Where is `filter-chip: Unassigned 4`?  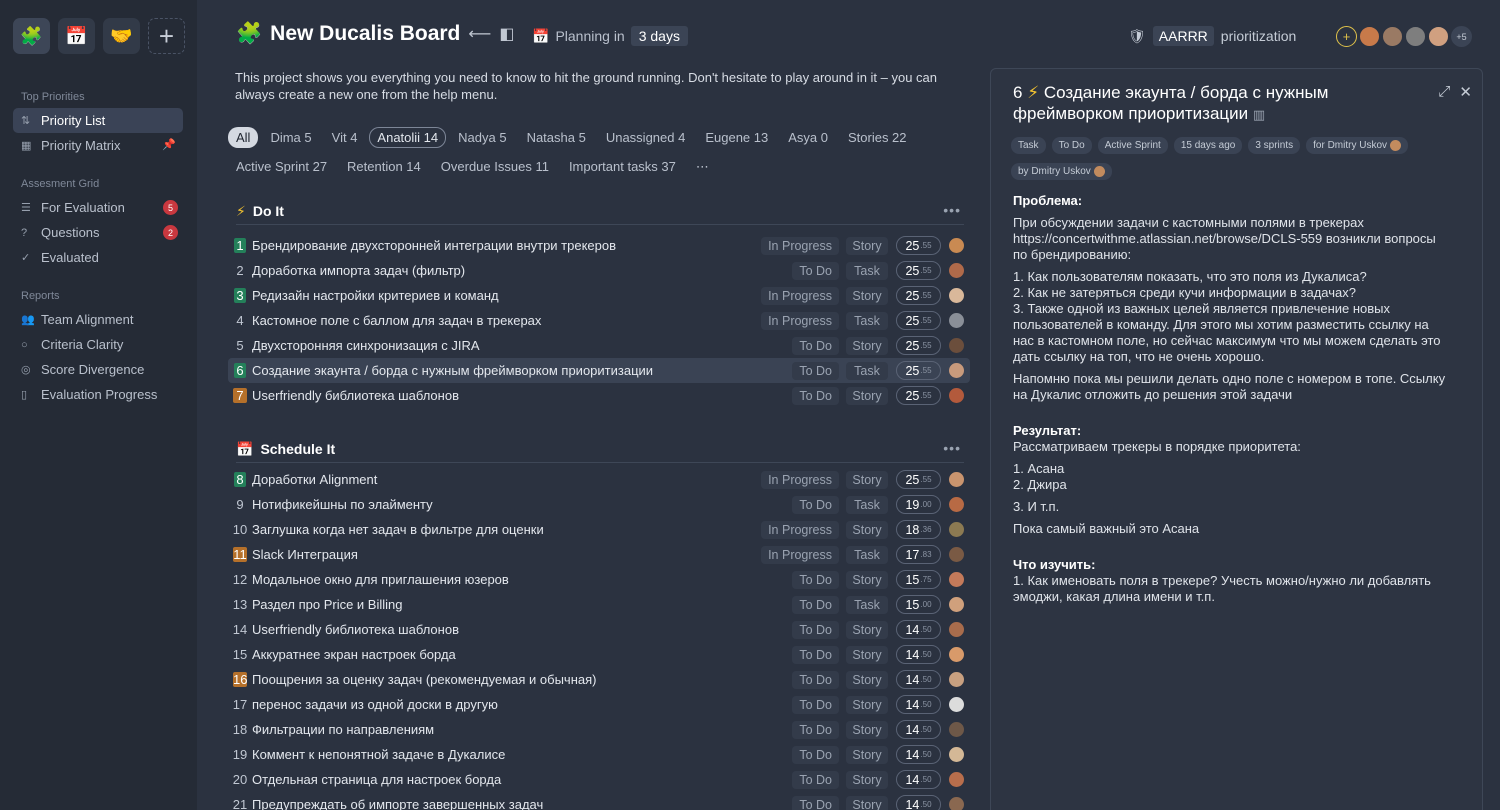
filter-chip: Unassigned 4 is located at coordinates (646, 137).